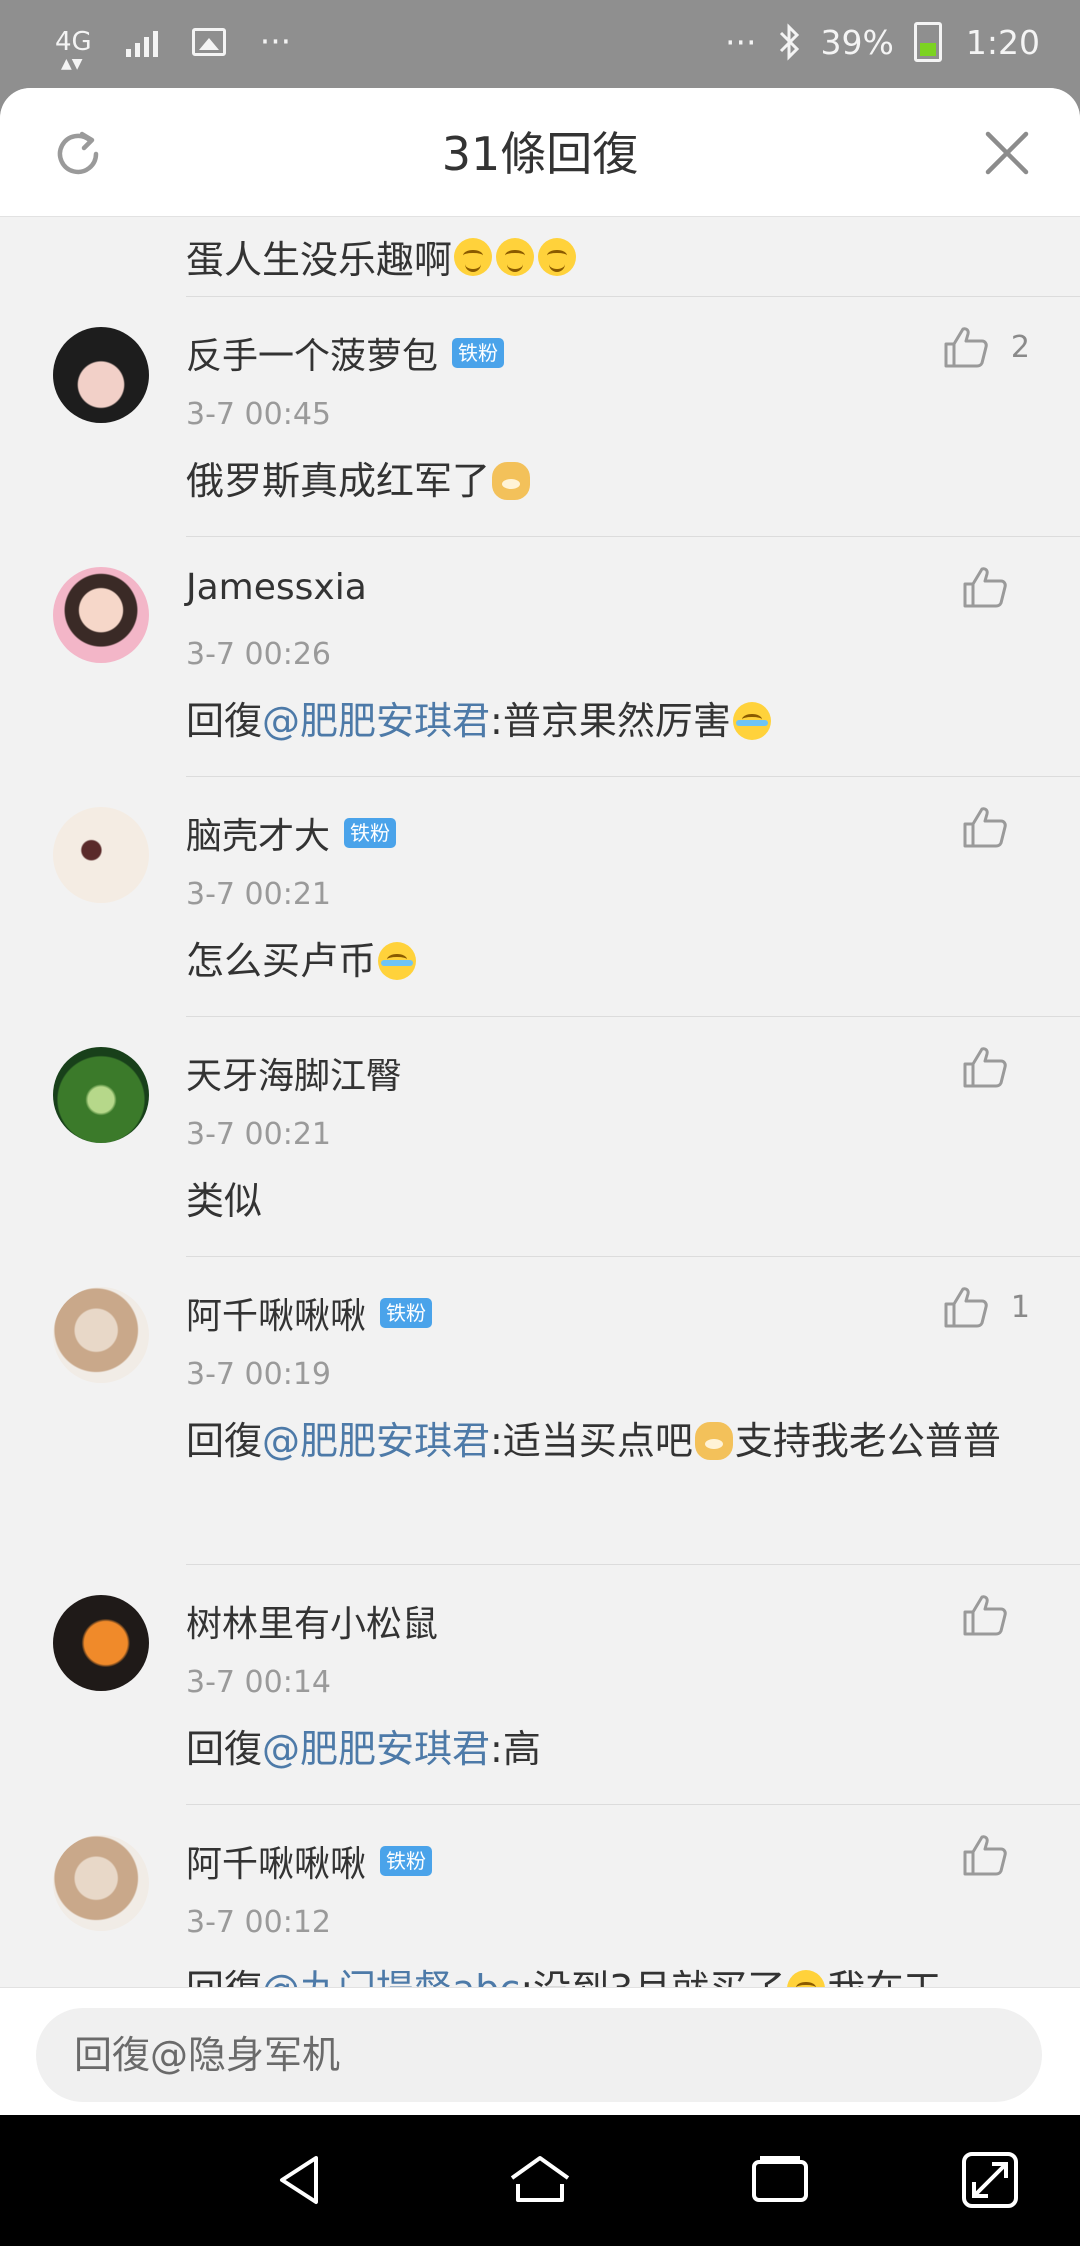 This screenshot has width=1080, height=2246. I want to click on like-count: 2, so click(1020, 347).